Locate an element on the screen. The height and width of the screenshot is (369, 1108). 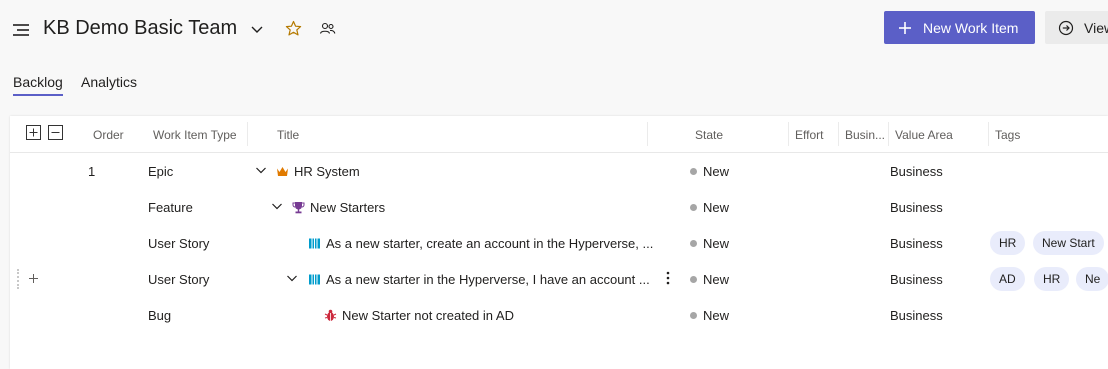
title-text: New Starter not created in AD is located at coordinates (428, 315).